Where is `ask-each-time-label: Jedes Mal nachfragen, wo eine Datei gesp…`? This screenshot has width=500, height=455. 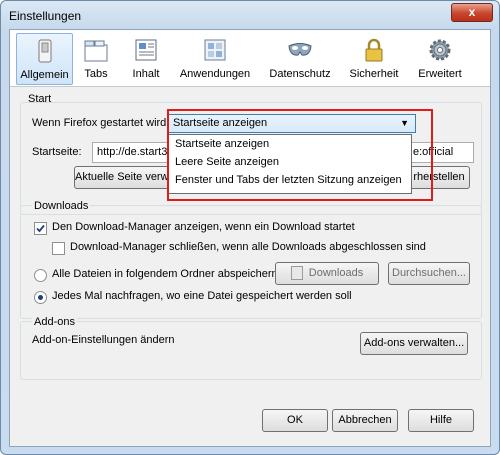
ask-each-time-label: Jedes Mal nachfragen, wo eine Datei gesp… is located at coordinates (202, 296).